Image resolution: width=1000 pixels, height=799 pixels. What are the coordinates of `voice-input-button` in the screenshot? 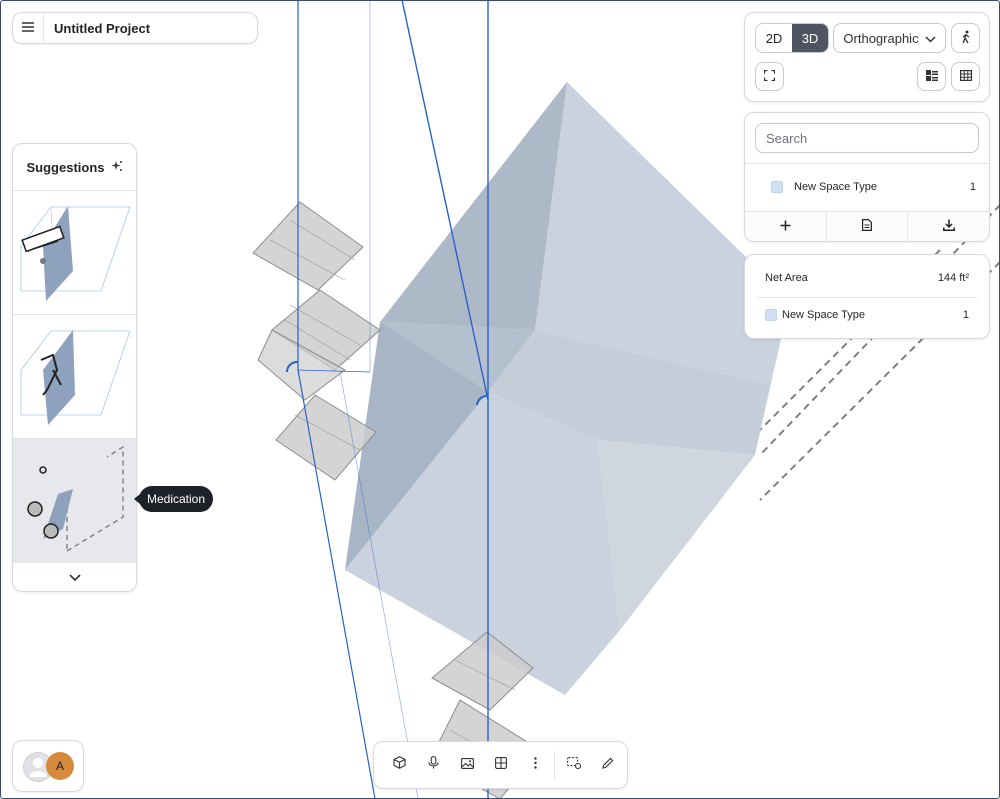 It's located at (433, 765).